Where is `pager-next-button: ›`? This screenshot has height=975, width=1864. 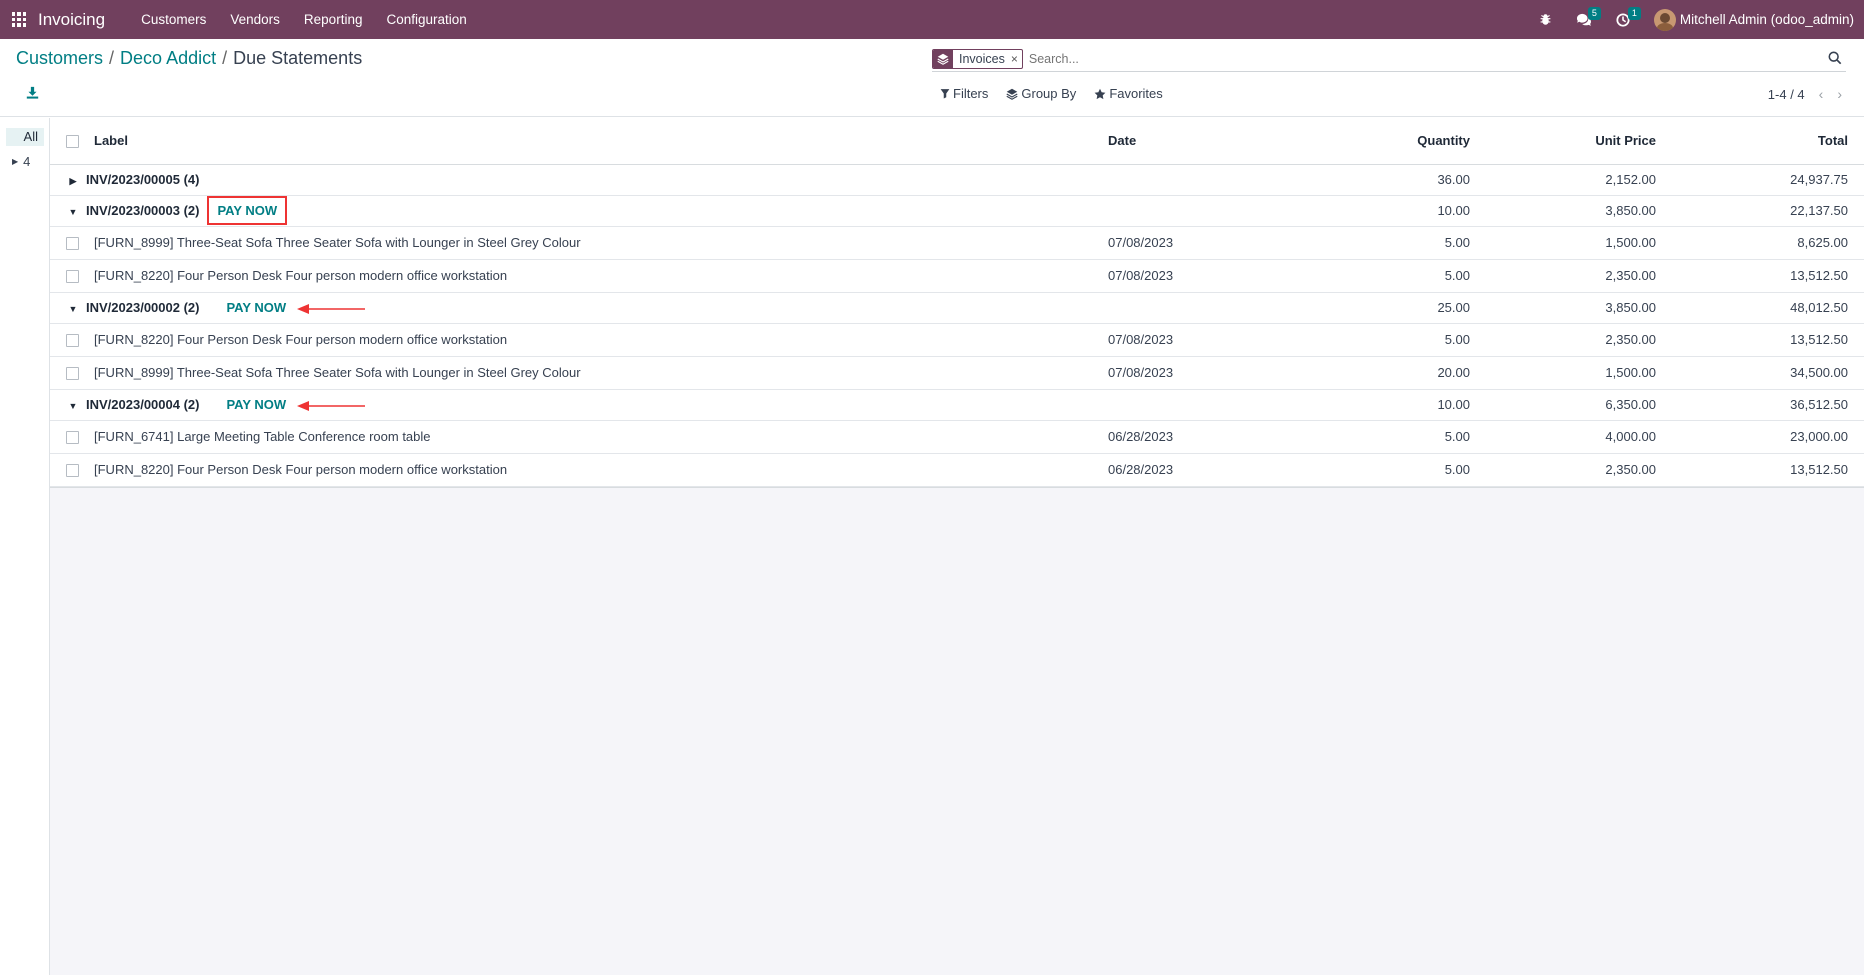 pager-next-button: › is located at coordinates (1839, 94).